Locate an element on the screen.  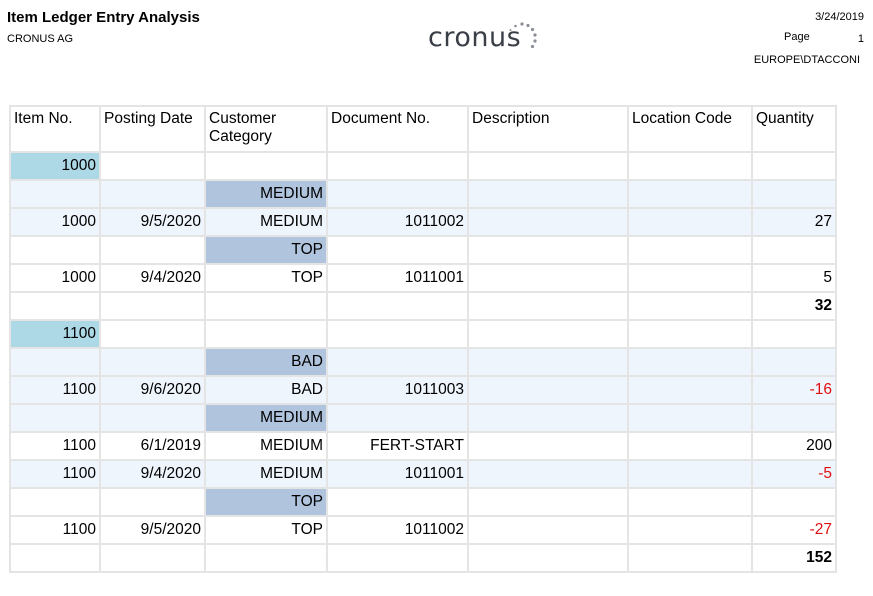
report-date: 3/24/2019 is located at coordinates (839, 17).